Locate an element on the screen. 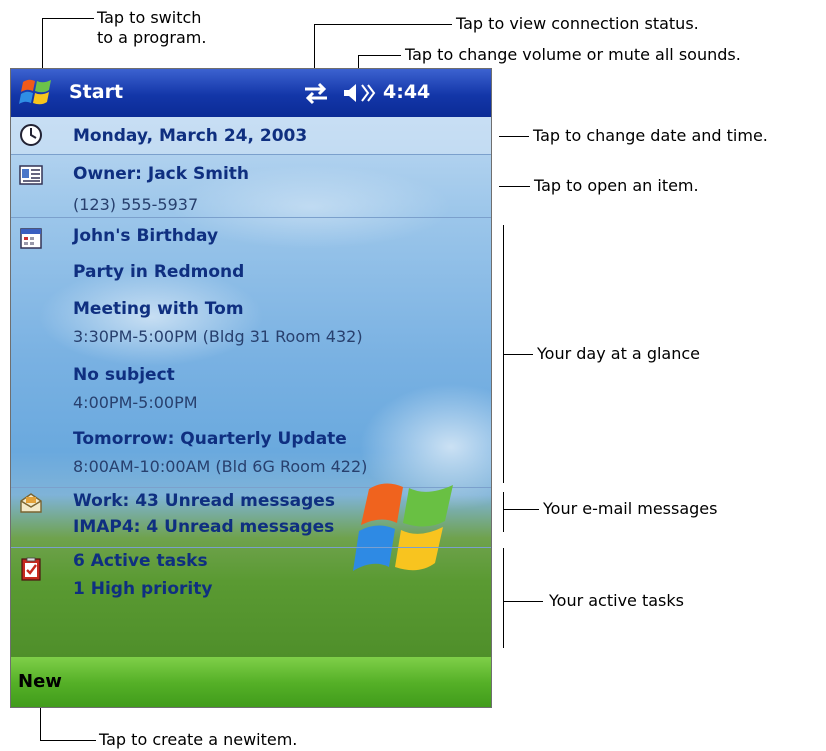 Image resolution: width=826 pixels, height=751 pixels. start-label: Start is located at coordinates (96, 92).